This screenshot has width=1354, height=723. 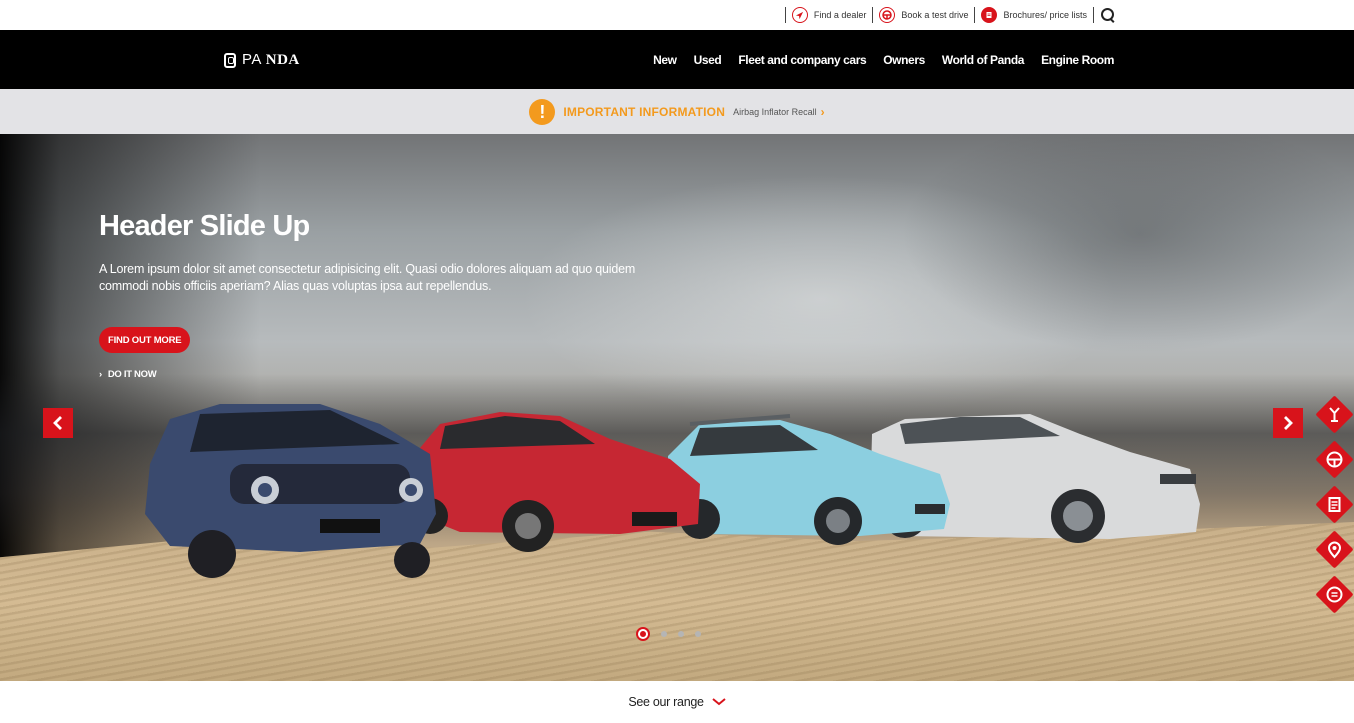 I want to click on logo-mark-icon, so click(x=230, y=60).